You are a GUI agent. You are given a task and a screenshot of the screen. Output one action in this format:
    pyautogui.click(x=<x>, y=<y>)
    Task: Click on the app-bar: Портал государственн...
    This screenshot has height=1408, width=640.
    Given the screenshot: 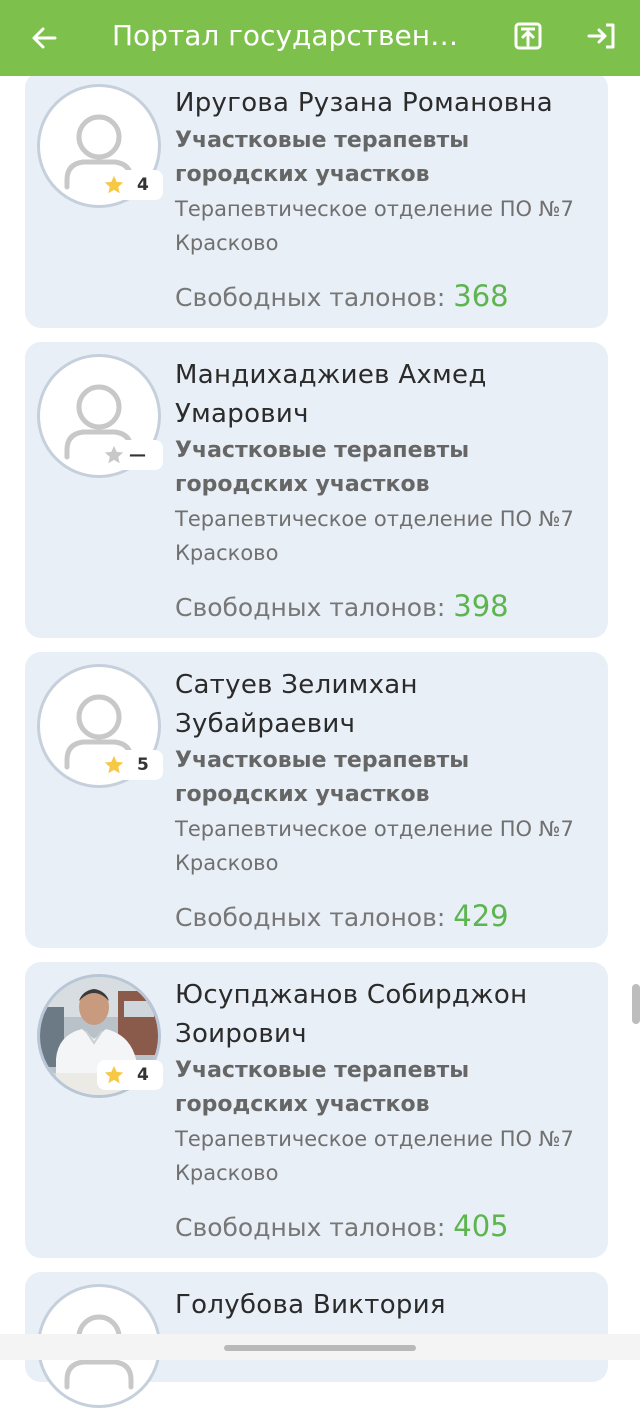 What is the action you would take?
    pyautogui.click(x=320, y=38)
    